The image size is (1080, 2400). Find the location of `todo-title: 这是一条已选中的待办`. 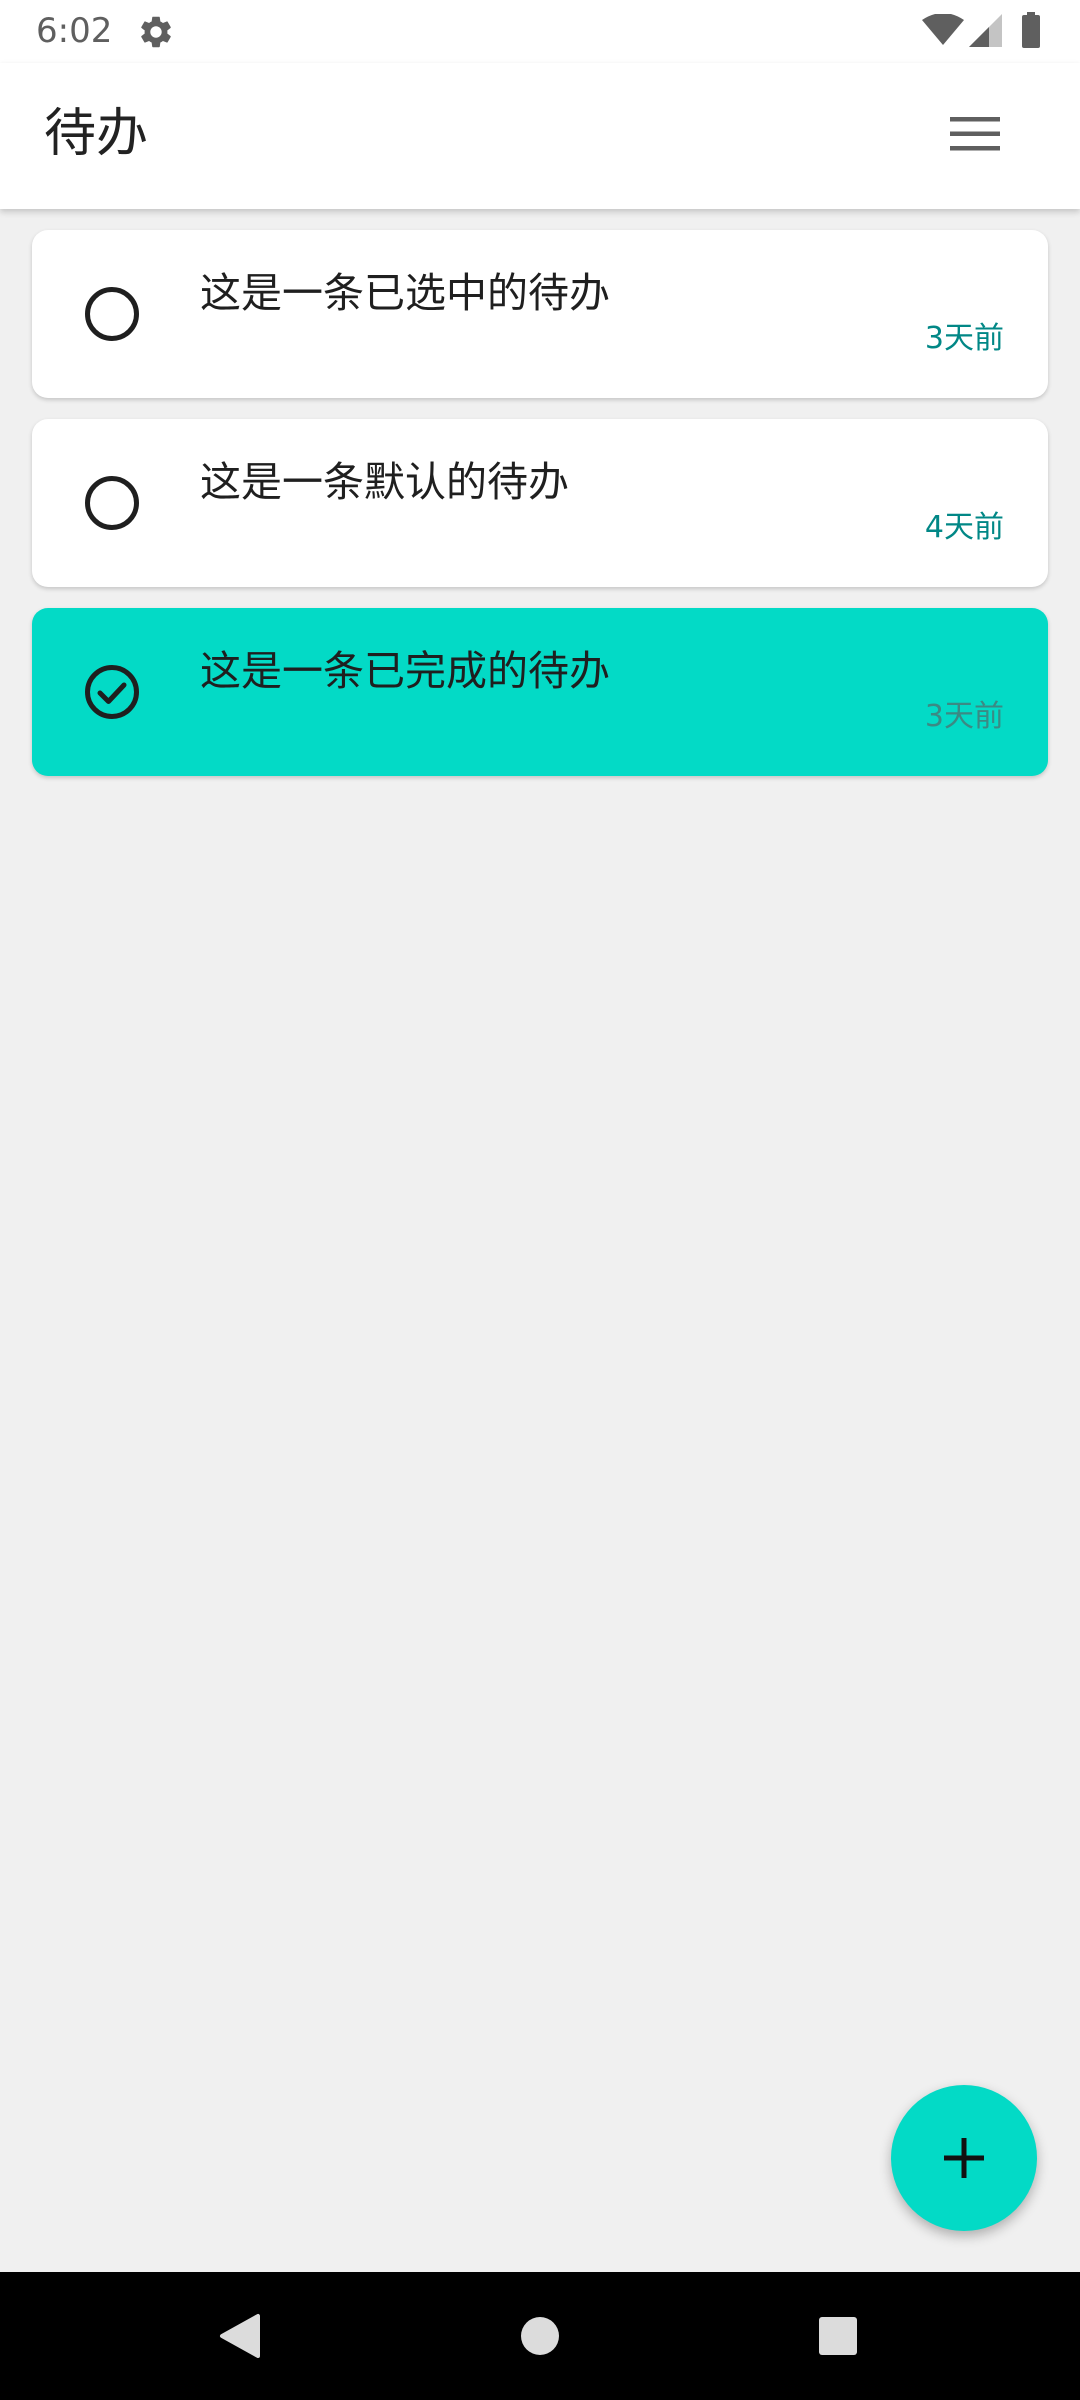

todo-title: 这是一条已选中的待办 is located at coordinates (405, 293).